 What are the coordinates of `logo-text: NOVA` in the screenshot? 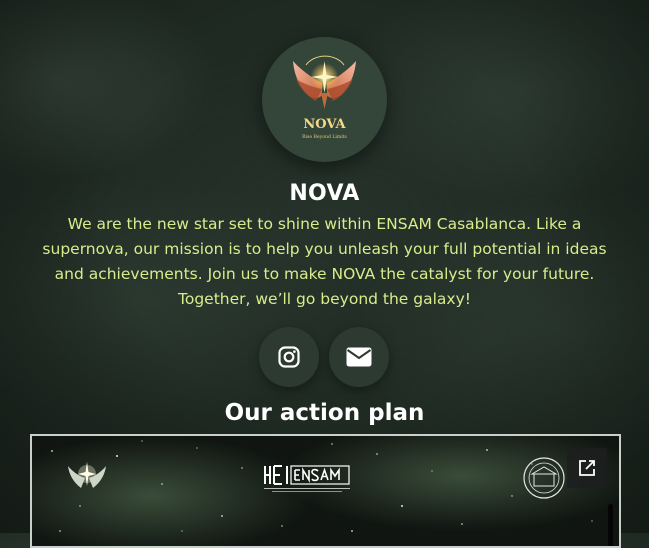 It's located at (324, 124).